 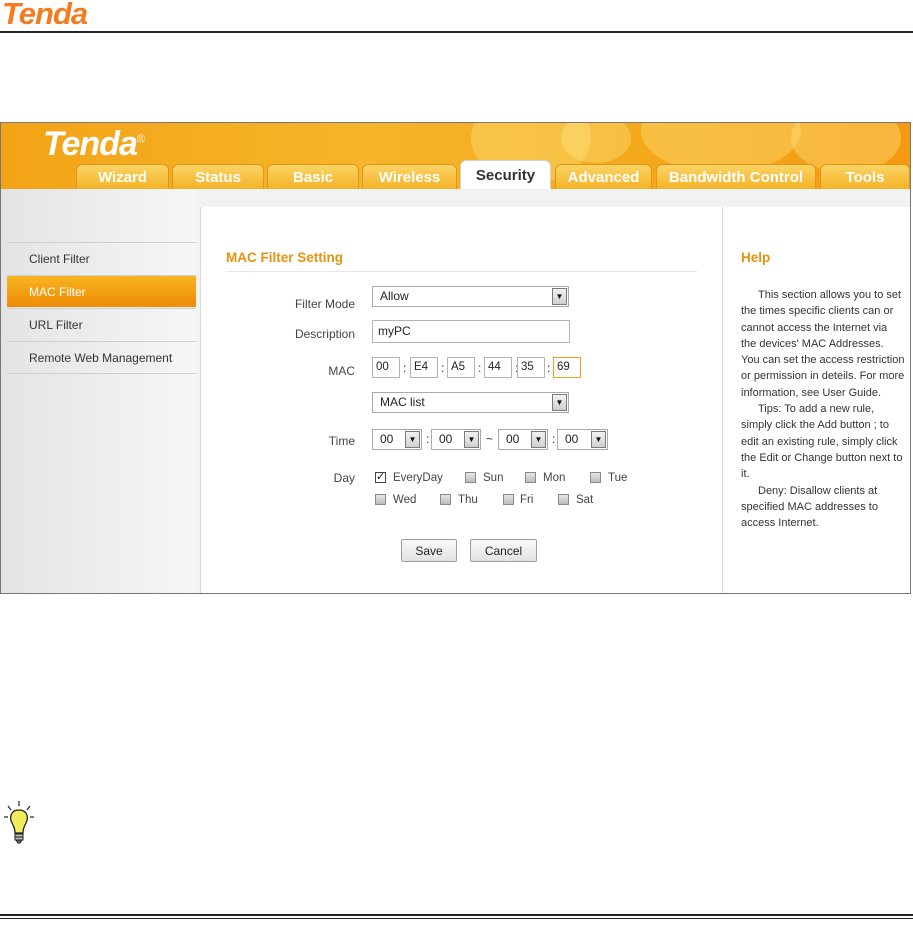 What do you see at coordinates (563, 499) in the screenshot?
I see `checkbox-sat` at bounding box center [563, 499].